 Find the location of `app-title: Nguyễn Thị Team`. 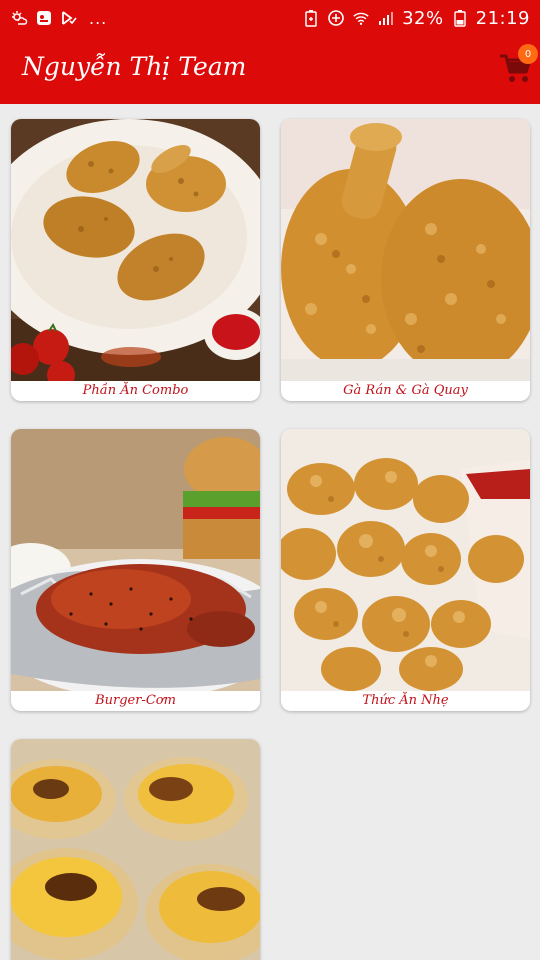

app-title: Nguyễn Thị Team is located at coordinates (134, 66).